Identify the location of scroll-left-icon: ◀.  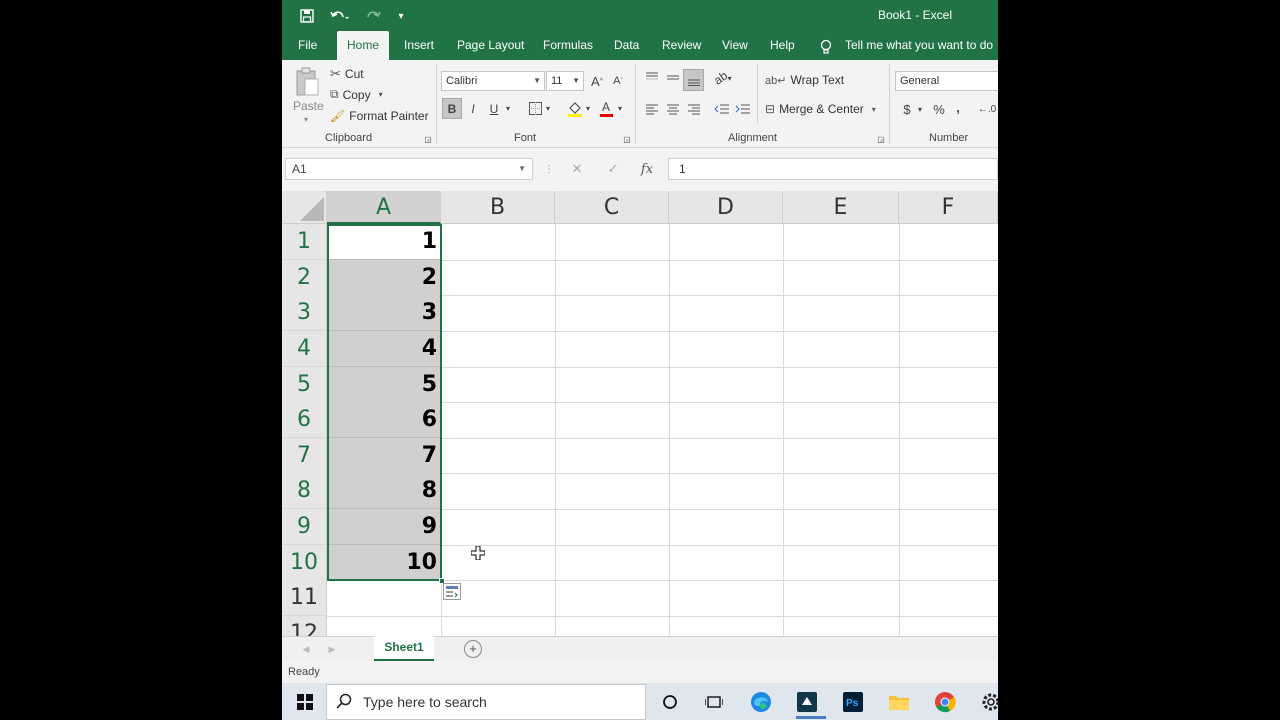
(306, 649).